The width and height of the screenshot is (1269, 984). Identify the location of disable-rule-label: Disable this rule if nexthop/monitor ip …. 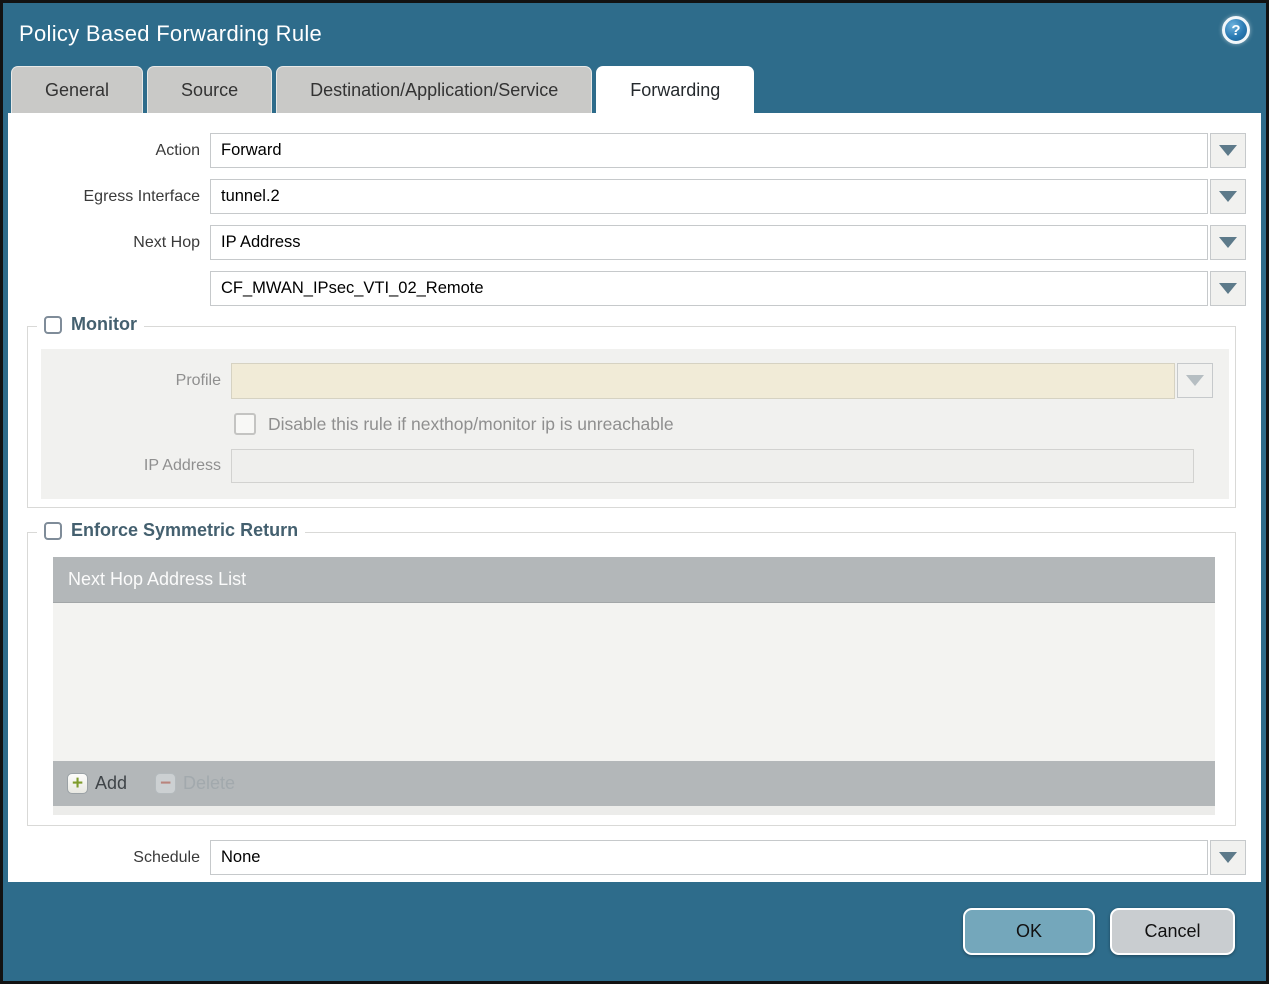
(471, 423).